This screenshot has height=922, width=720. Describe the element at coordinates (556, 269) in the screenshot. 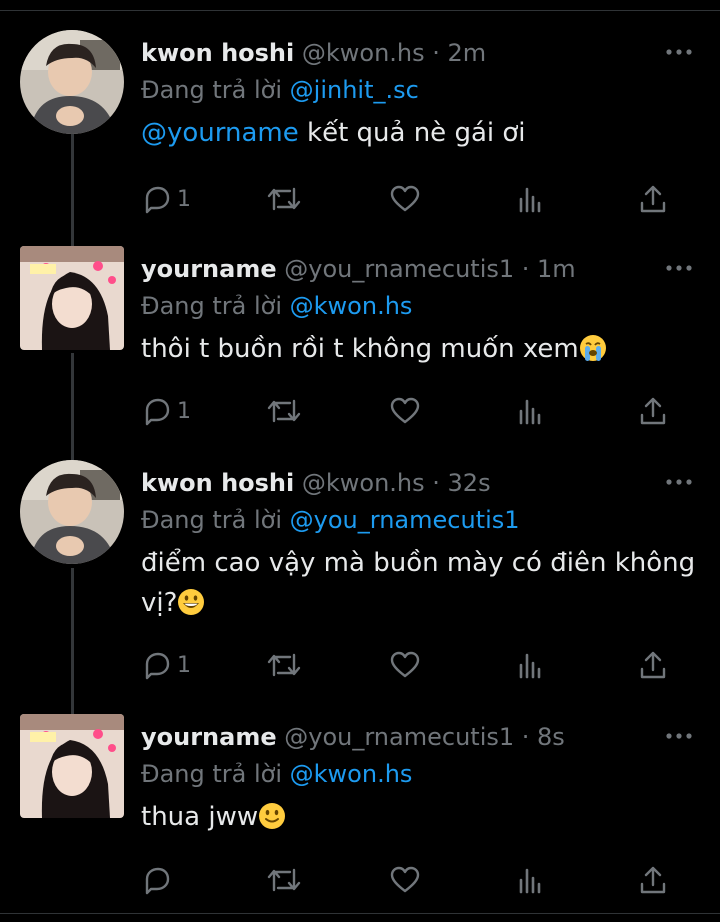

I see `timestamp: 1m` at that location.